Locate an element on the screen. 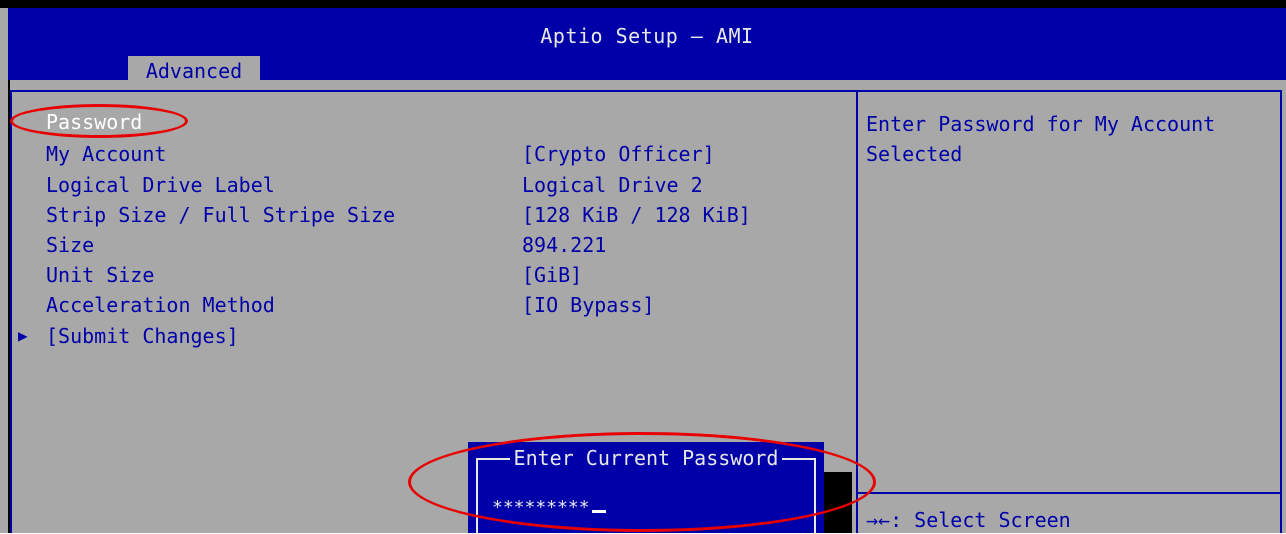 The height and width of the screenshot is (534, 1286). setting-my-account-value: [Crypto Officer] is located at coordinates (618, 154).